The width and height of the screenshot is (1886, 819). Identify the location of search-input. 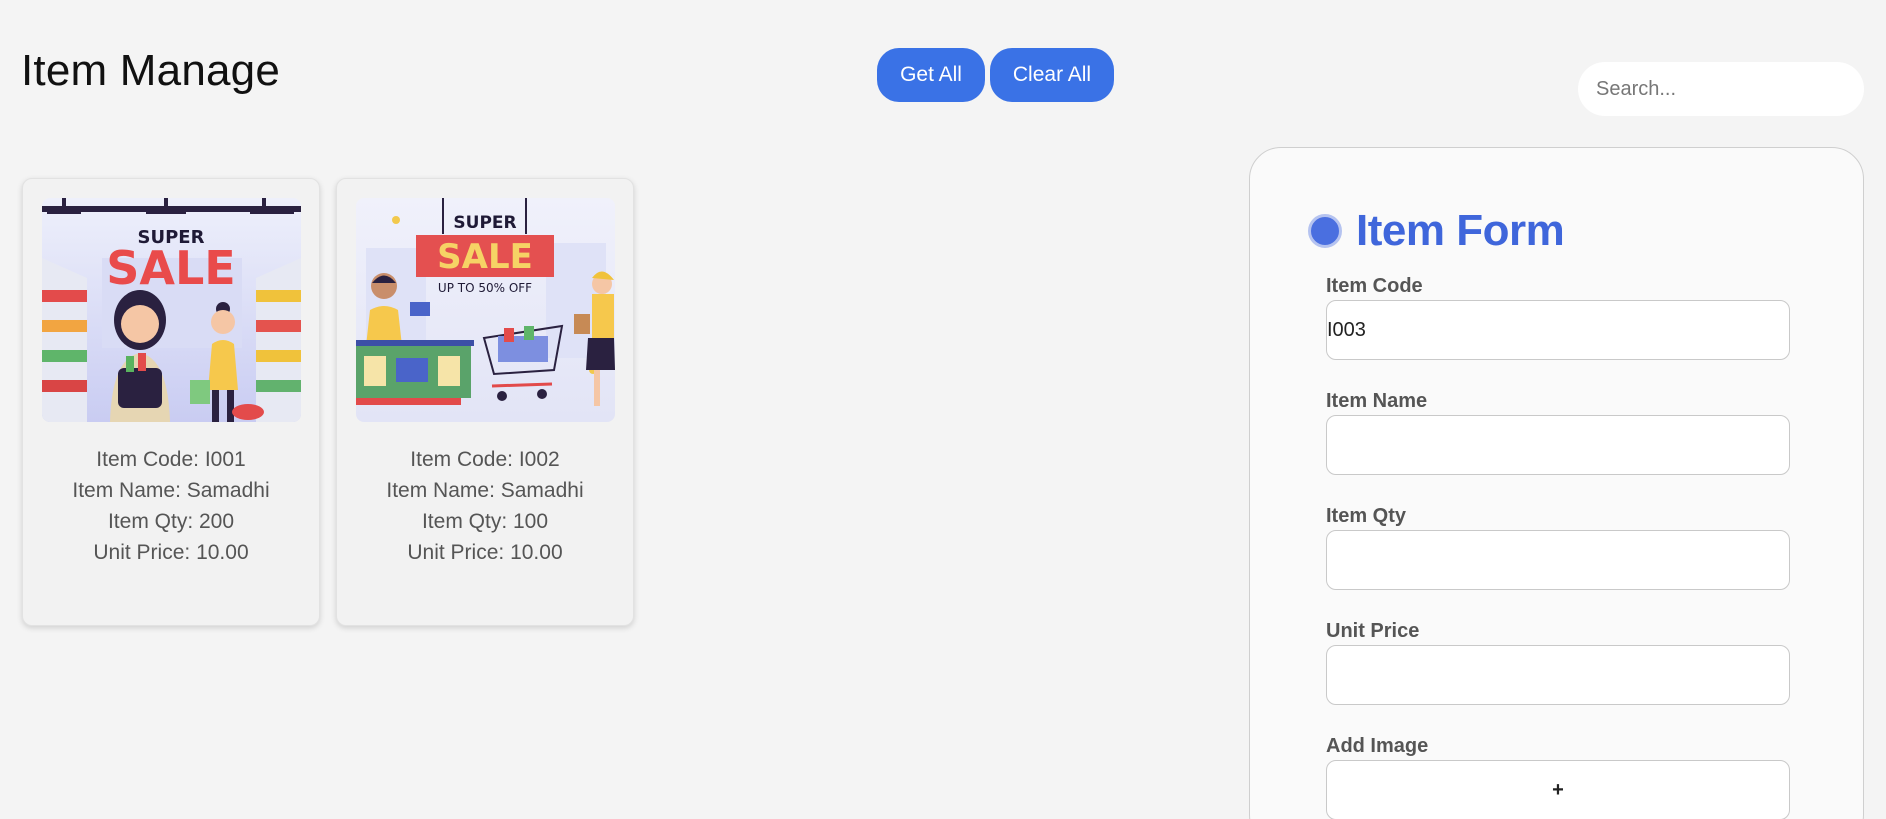
(1728, 89).